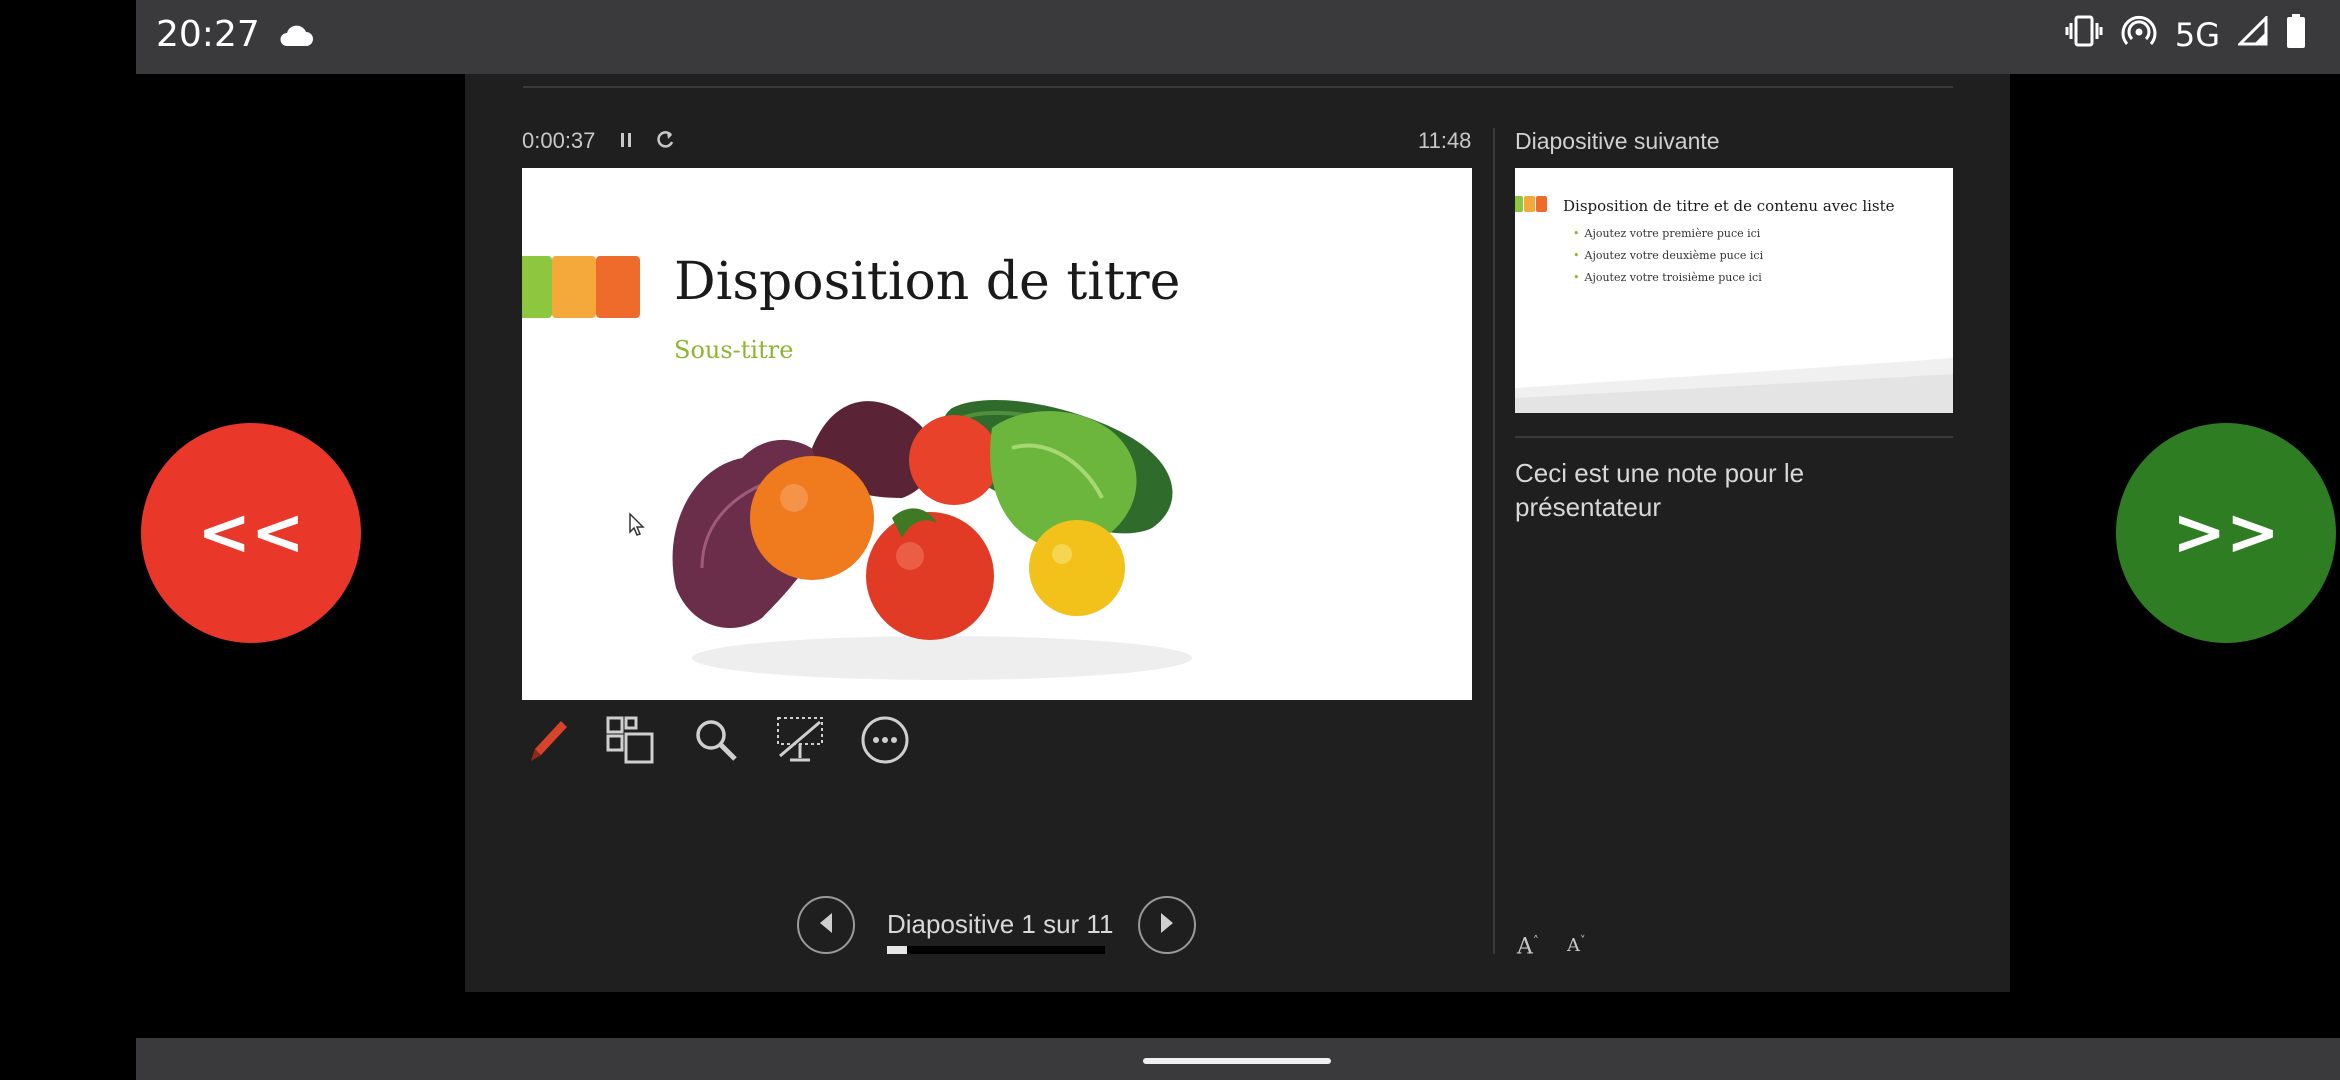  Describe the element at coordinates (734, 350) in the screenshot. I see `slide-subtitle: Sous-titre` at that location.